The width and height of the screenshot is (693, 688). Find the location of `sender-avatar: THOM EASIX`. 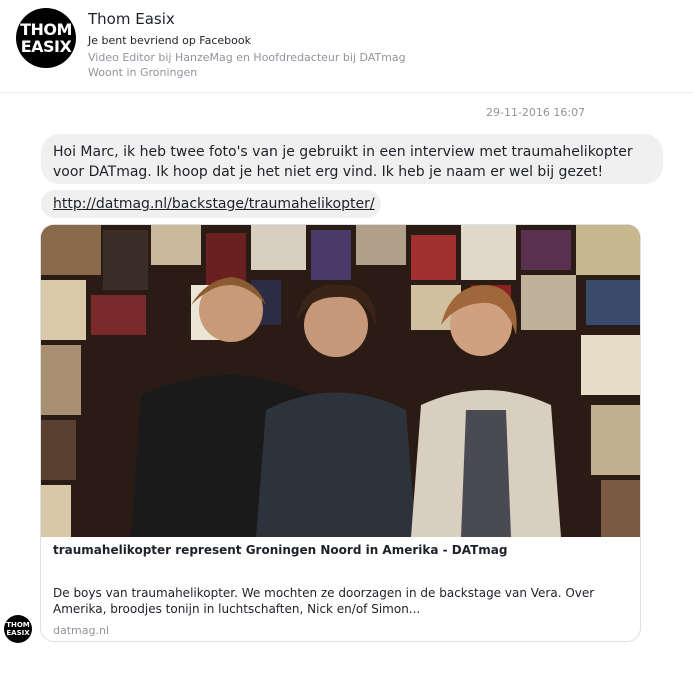

sender-avatar: THOM EASIX is located at coordinates (18, 629).